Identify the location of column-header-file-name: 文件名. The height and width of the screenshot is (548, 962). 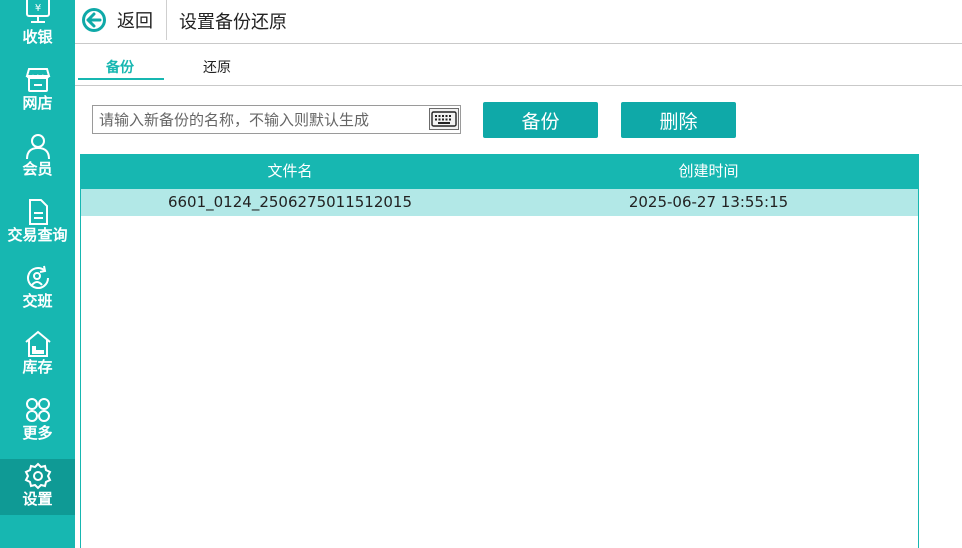
(290, 171).